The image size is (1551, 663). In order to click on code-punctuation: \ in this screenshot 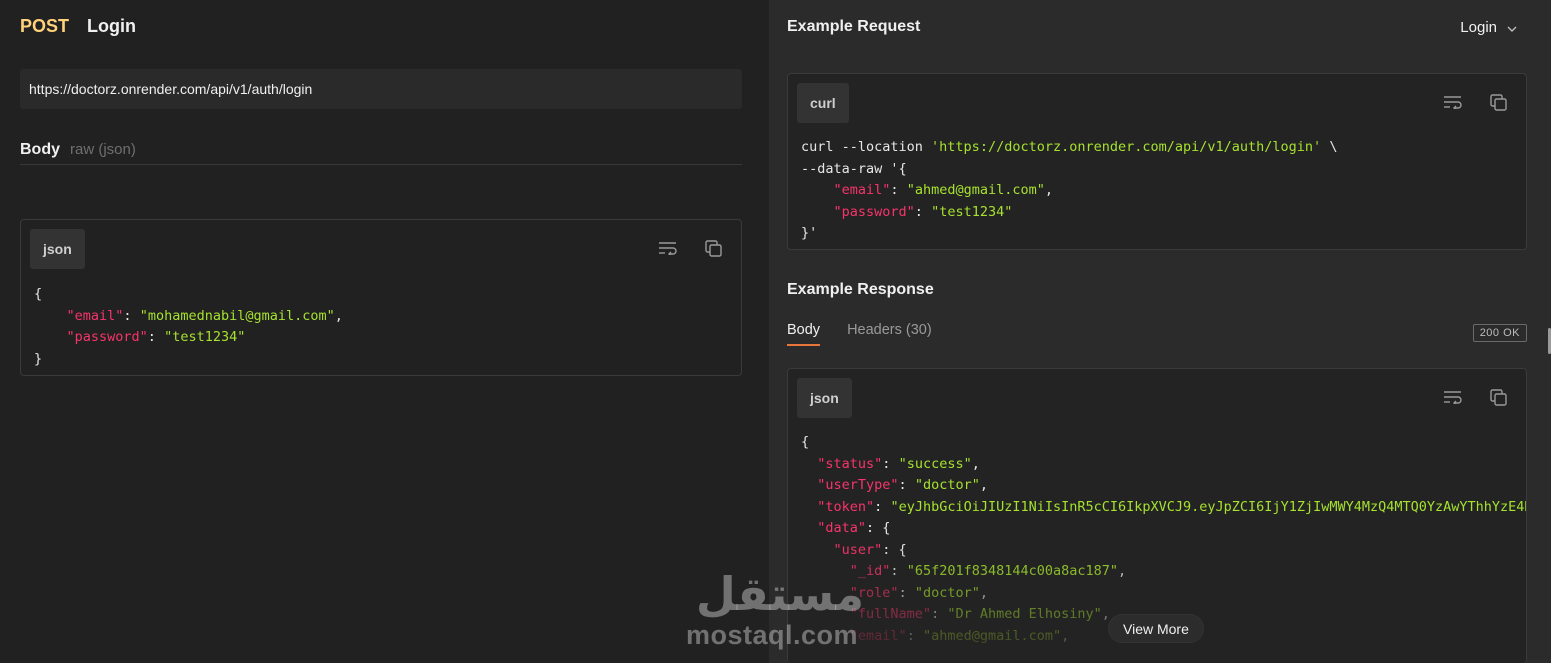, I will do `click(1329, 147)`.